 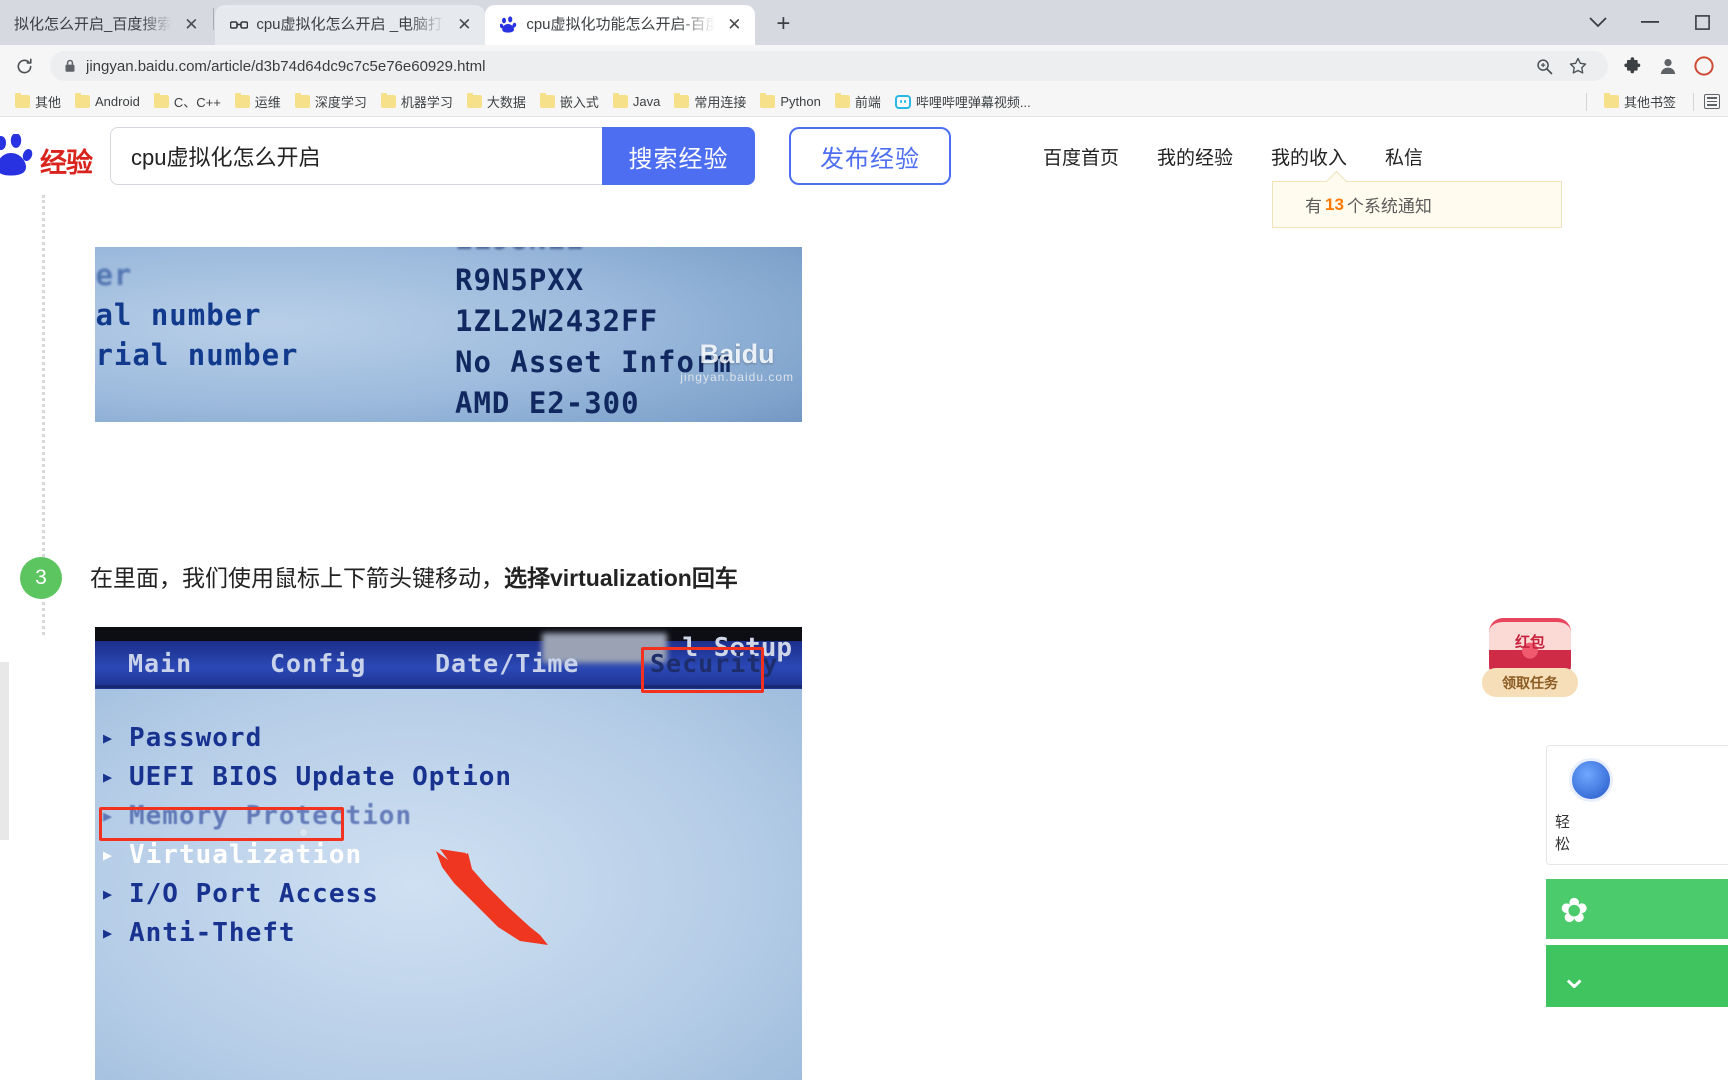 What do you see at coordinates (1598, 22) in the screenshot?
I see `tab-search-chevron-icon` at bounding box center [1598, 22].